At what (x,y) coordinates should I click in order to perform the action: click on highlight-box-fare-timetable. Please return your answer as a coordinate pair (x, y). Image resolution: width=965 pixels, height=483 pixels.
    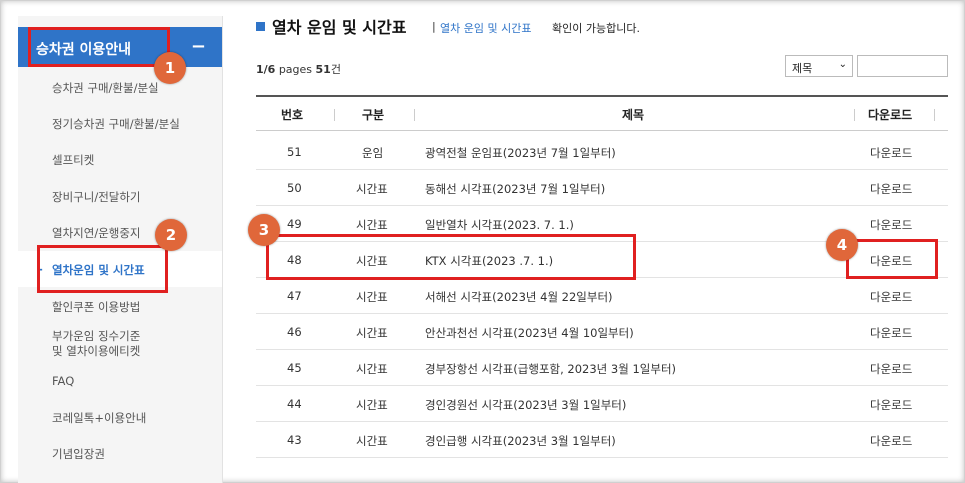
    Looking at the image, I should click on (102, 269).